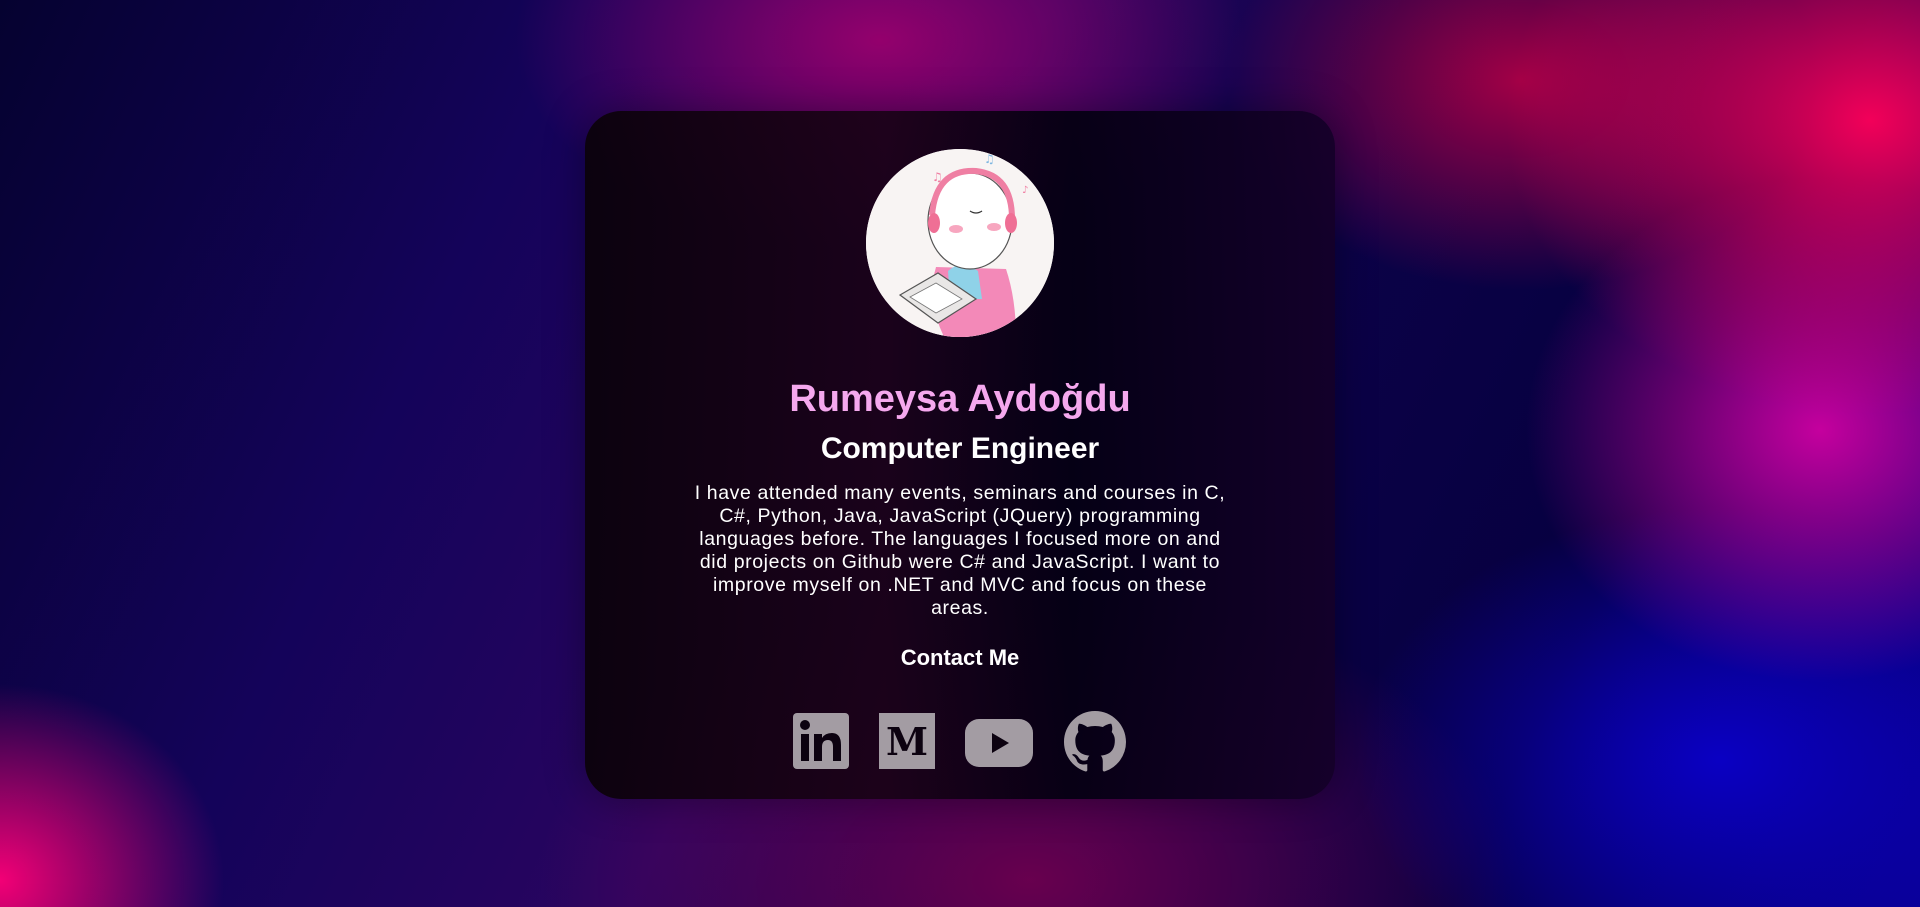 The height and width of the screenshot is (907, 1920). I want to click on youtube-icon, so click(999, 743).